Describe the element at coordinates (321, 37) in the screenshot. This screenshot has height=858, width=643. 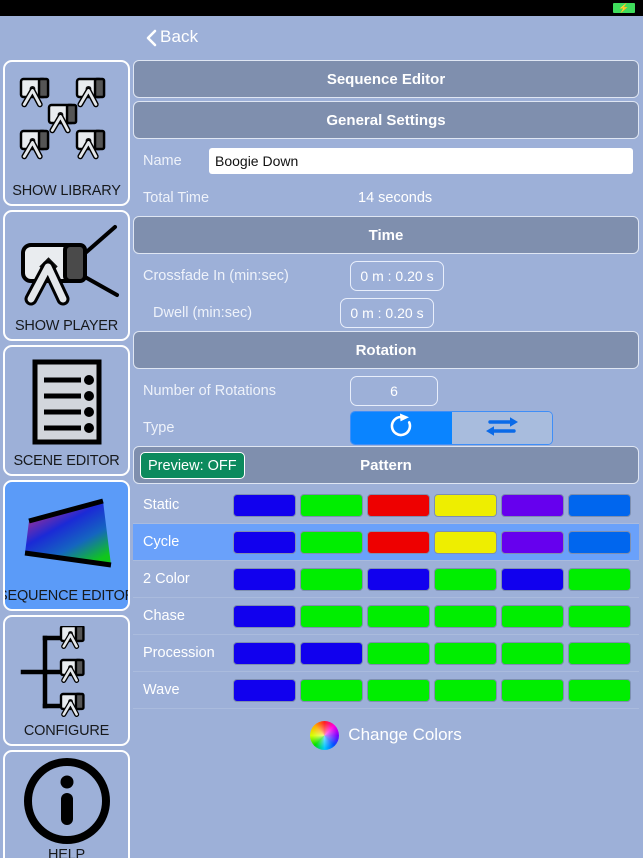
I see `navigation-bar: Back` at that location.